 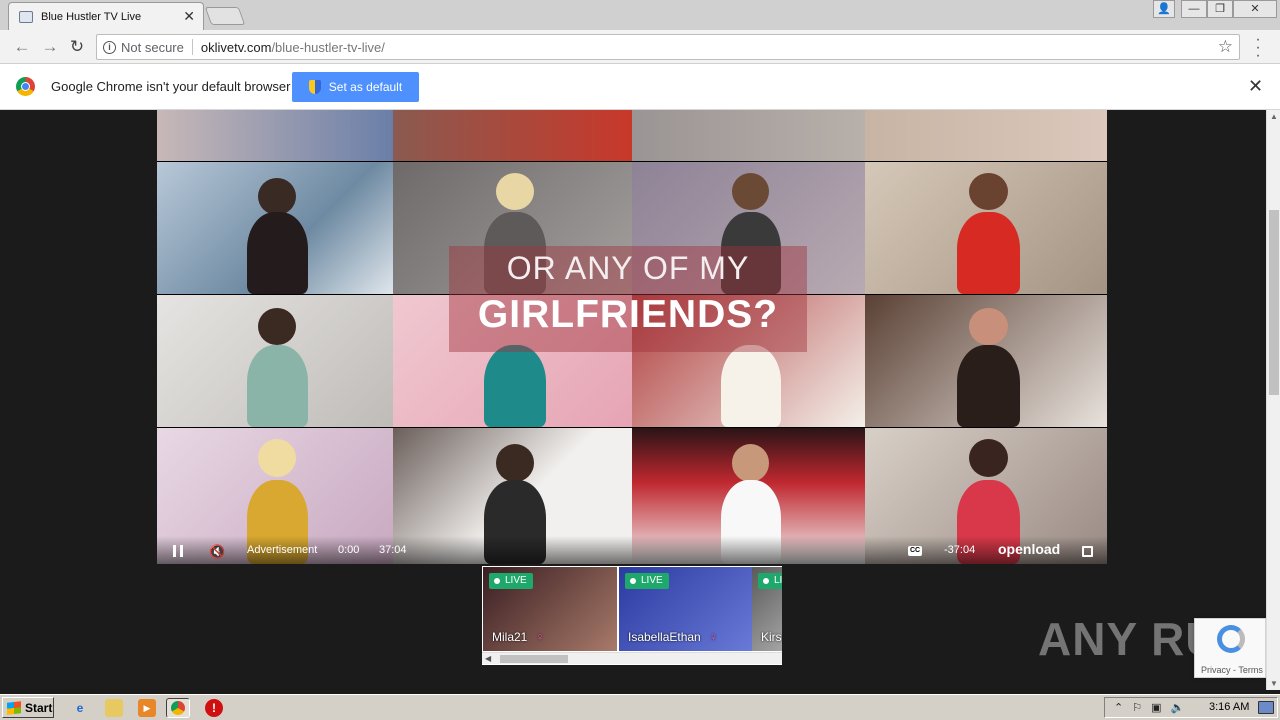 What do you see at coordinates (628, 314) in the screenshot?
I see `promo-line-2: GIRLFRIENDS?` at bounding box center [628, 314].